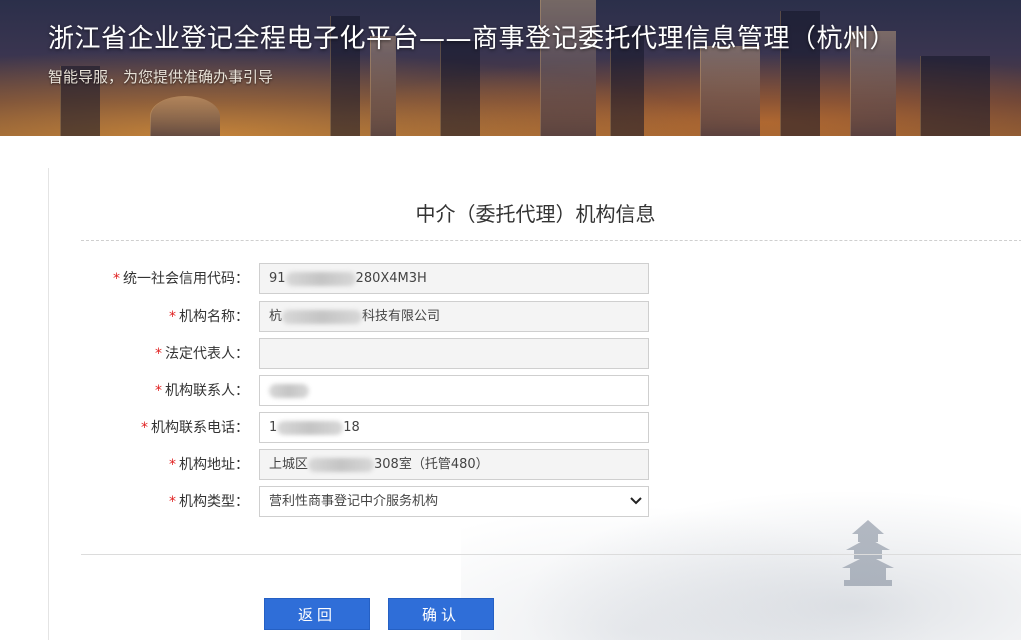 The height and width of the screenshot is (640, 1021). What do you see at coordinates (391, 278) in the screenshot?
I see `credit-code-value-end: 280X4M3H` at bounding box center [391, 278].